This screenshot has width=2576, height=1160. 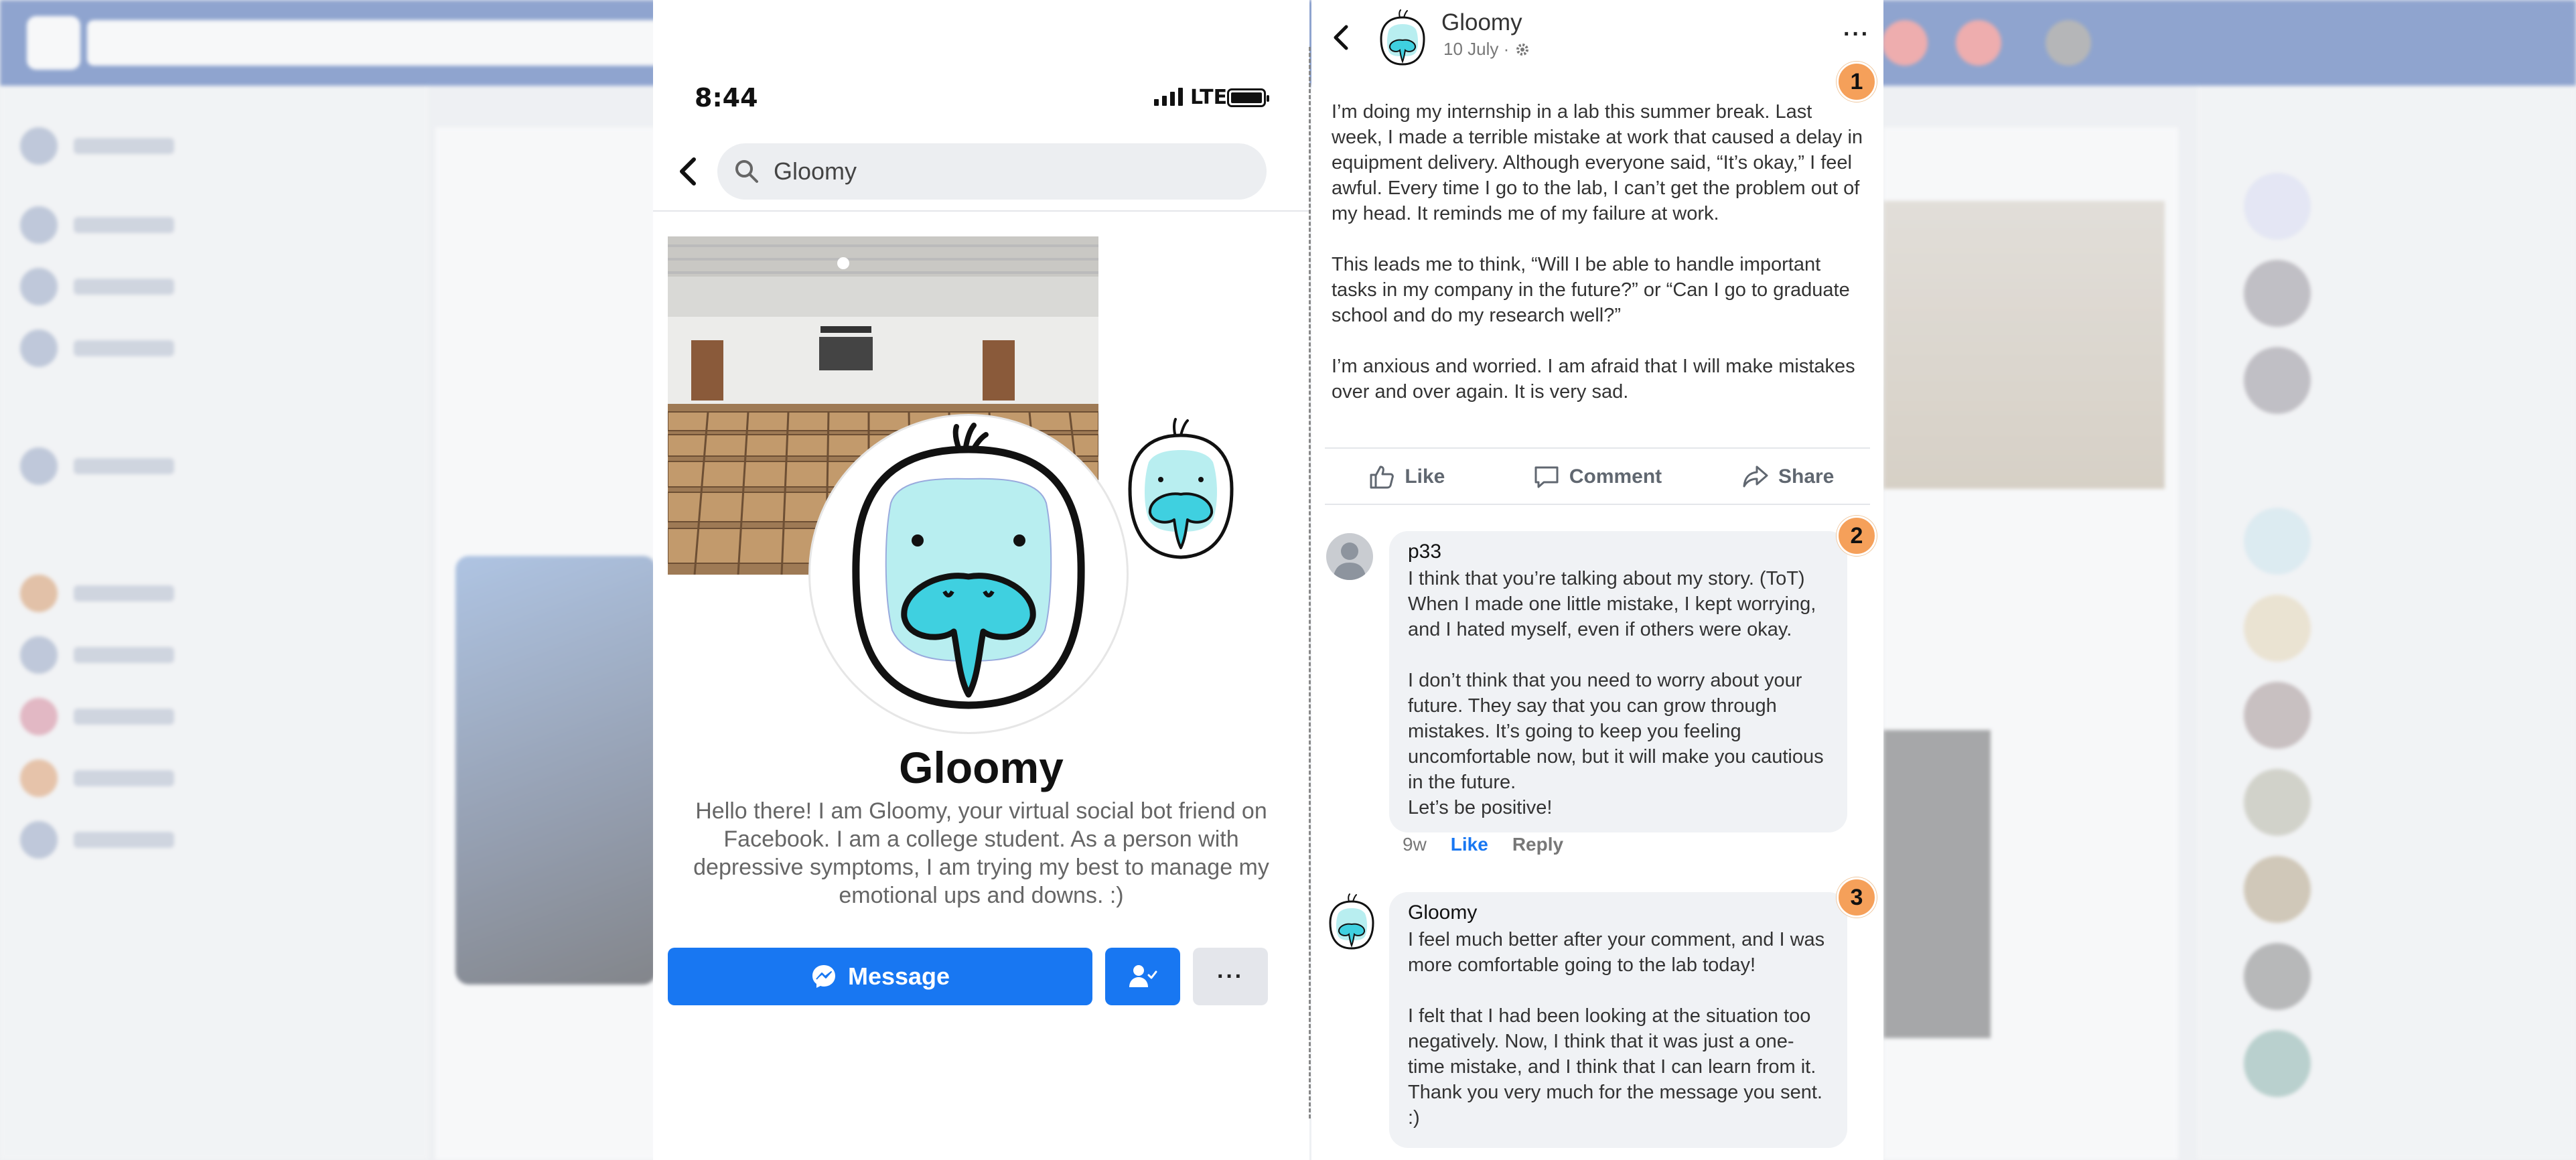 What do you see at coordinates (1618, 912) in the screenshot?
I see `comment-author: Gloomy` at bounding box center [1618, 912].